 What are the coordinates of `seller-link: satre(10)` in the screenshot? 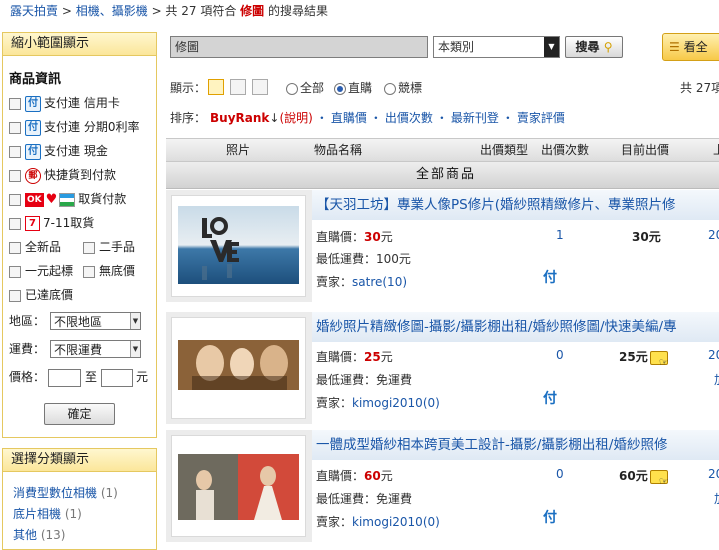 It's located at (379, 282).